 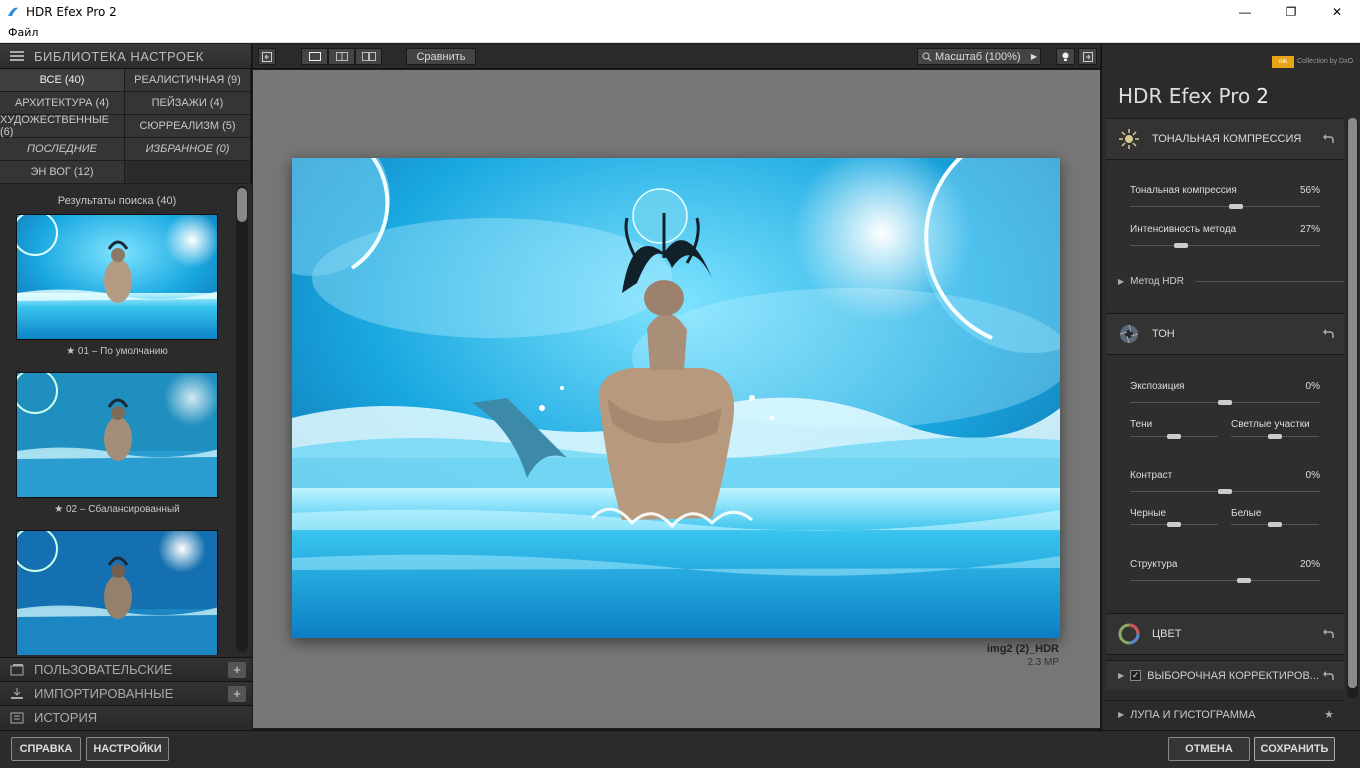 I want to click on single-view-button, so click(x=314, y=56).